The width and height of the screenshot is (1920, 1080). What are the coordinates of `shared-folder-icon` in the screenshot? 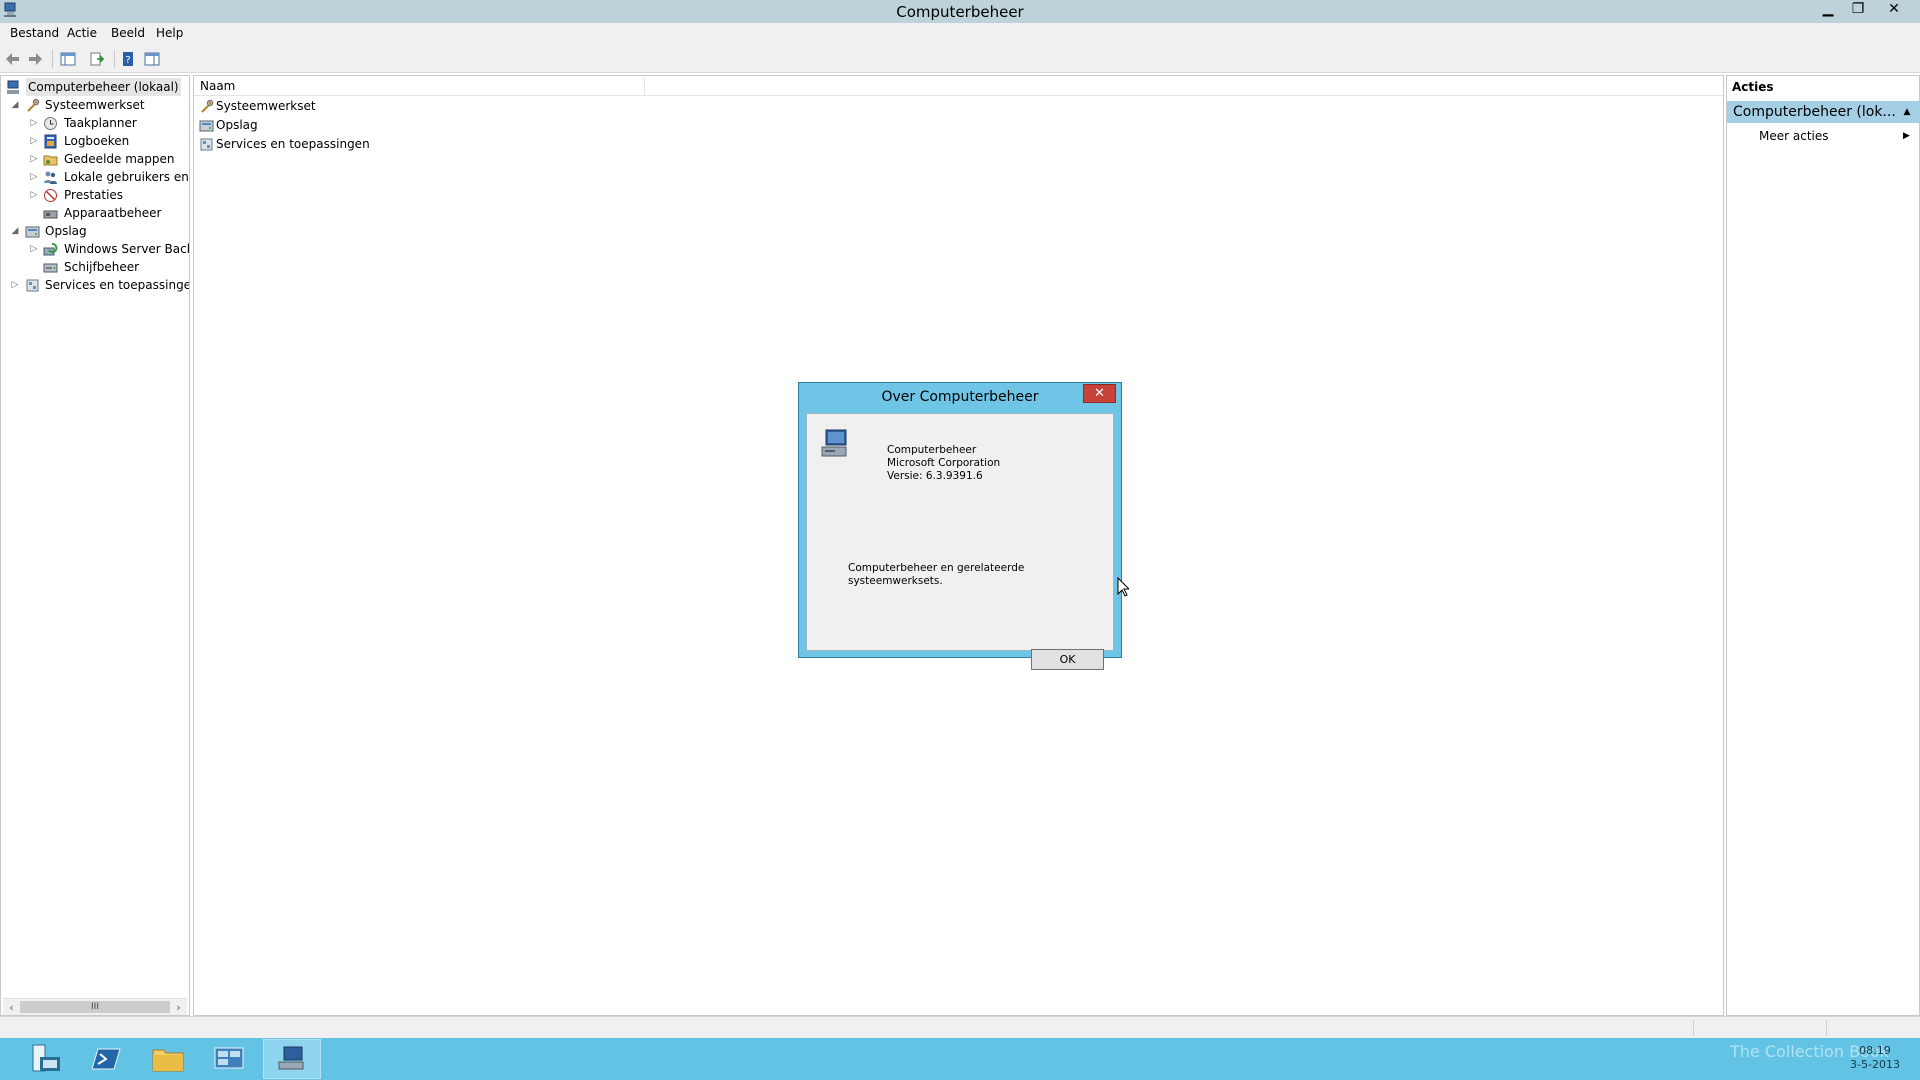 It's located at (50, 160).